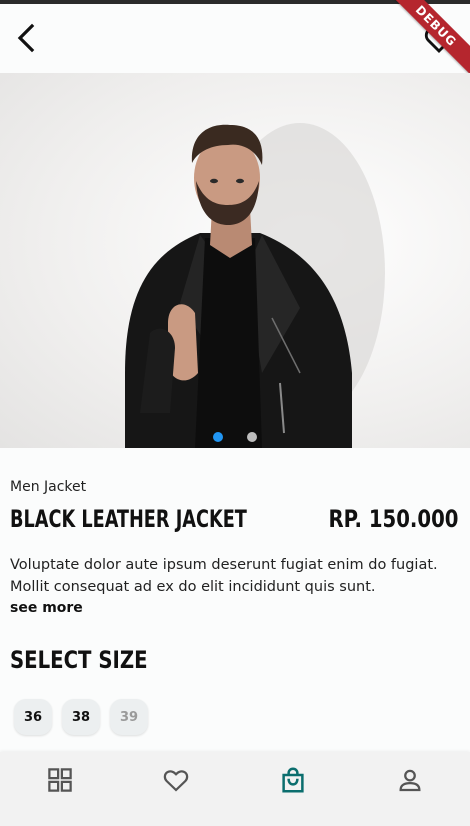  I want to click on back-button, so click(28, 38).